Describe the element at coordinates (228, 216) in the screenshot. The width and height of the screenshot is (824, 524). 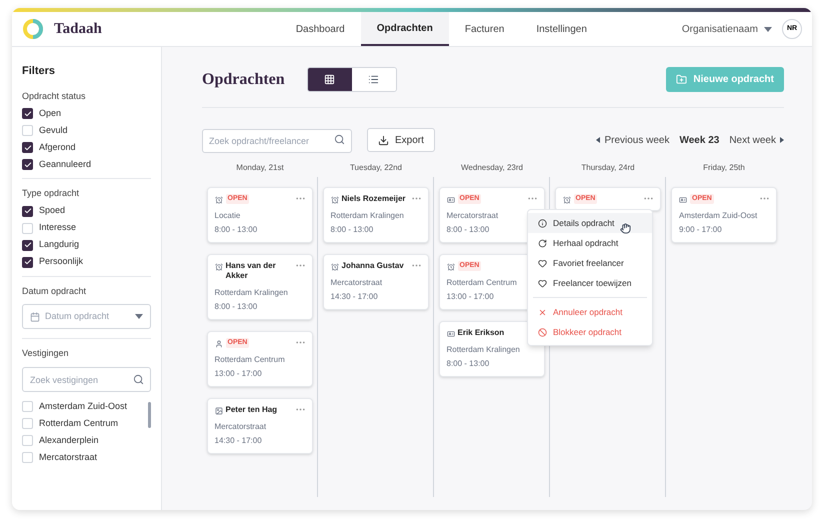
I see `card-location: Locatie` at that location.